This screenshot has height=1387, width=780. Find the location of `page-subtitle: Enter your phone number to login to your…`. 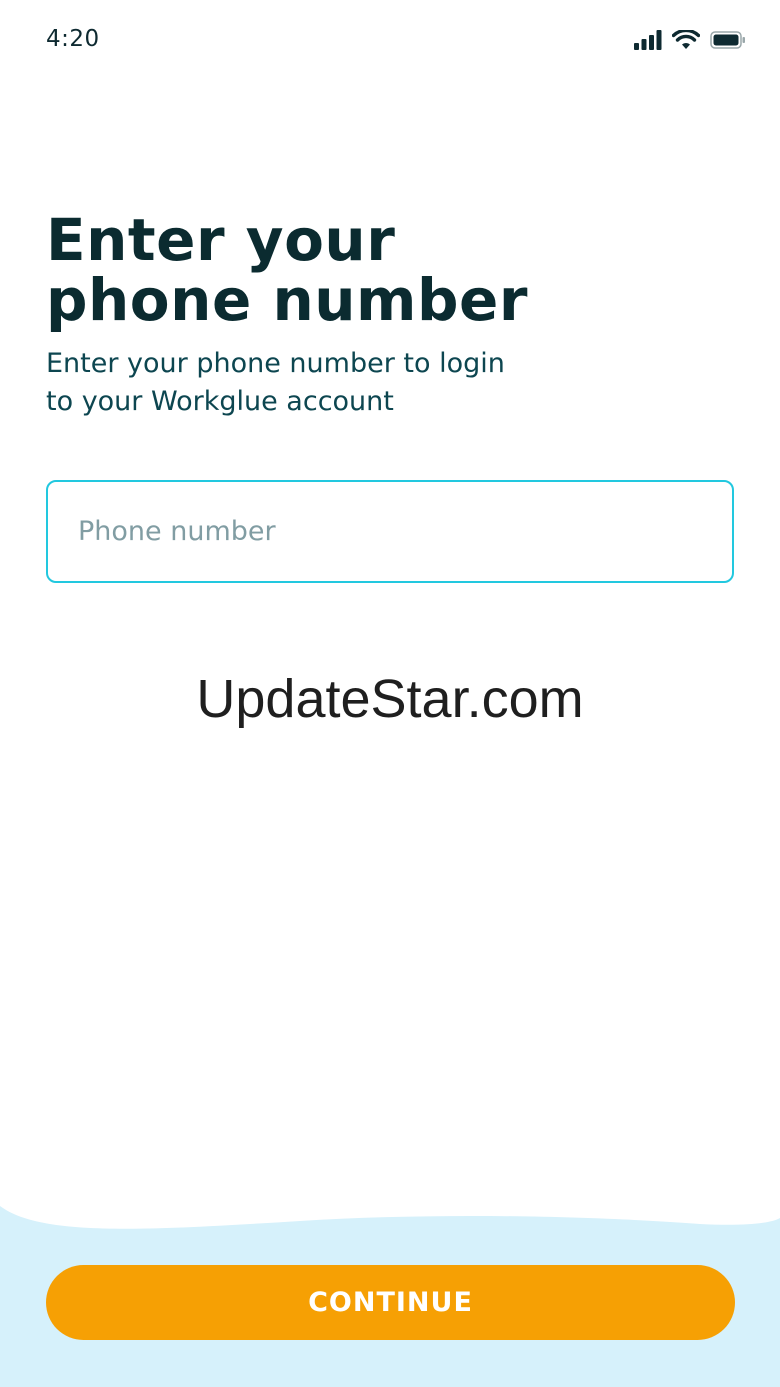

page-subtitle: Enter your phone number to login to your… is located at coordinates (396, 383).